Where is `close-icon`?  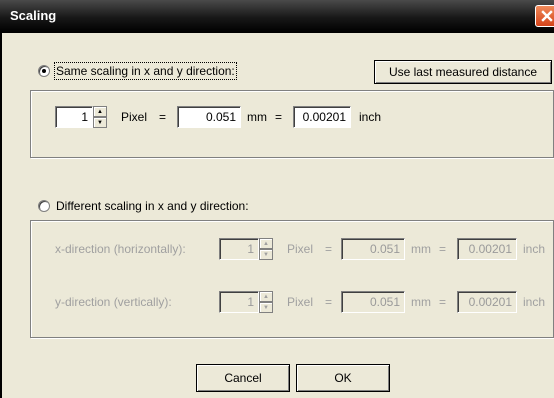
close-icon is located at coordinates (547, 16).